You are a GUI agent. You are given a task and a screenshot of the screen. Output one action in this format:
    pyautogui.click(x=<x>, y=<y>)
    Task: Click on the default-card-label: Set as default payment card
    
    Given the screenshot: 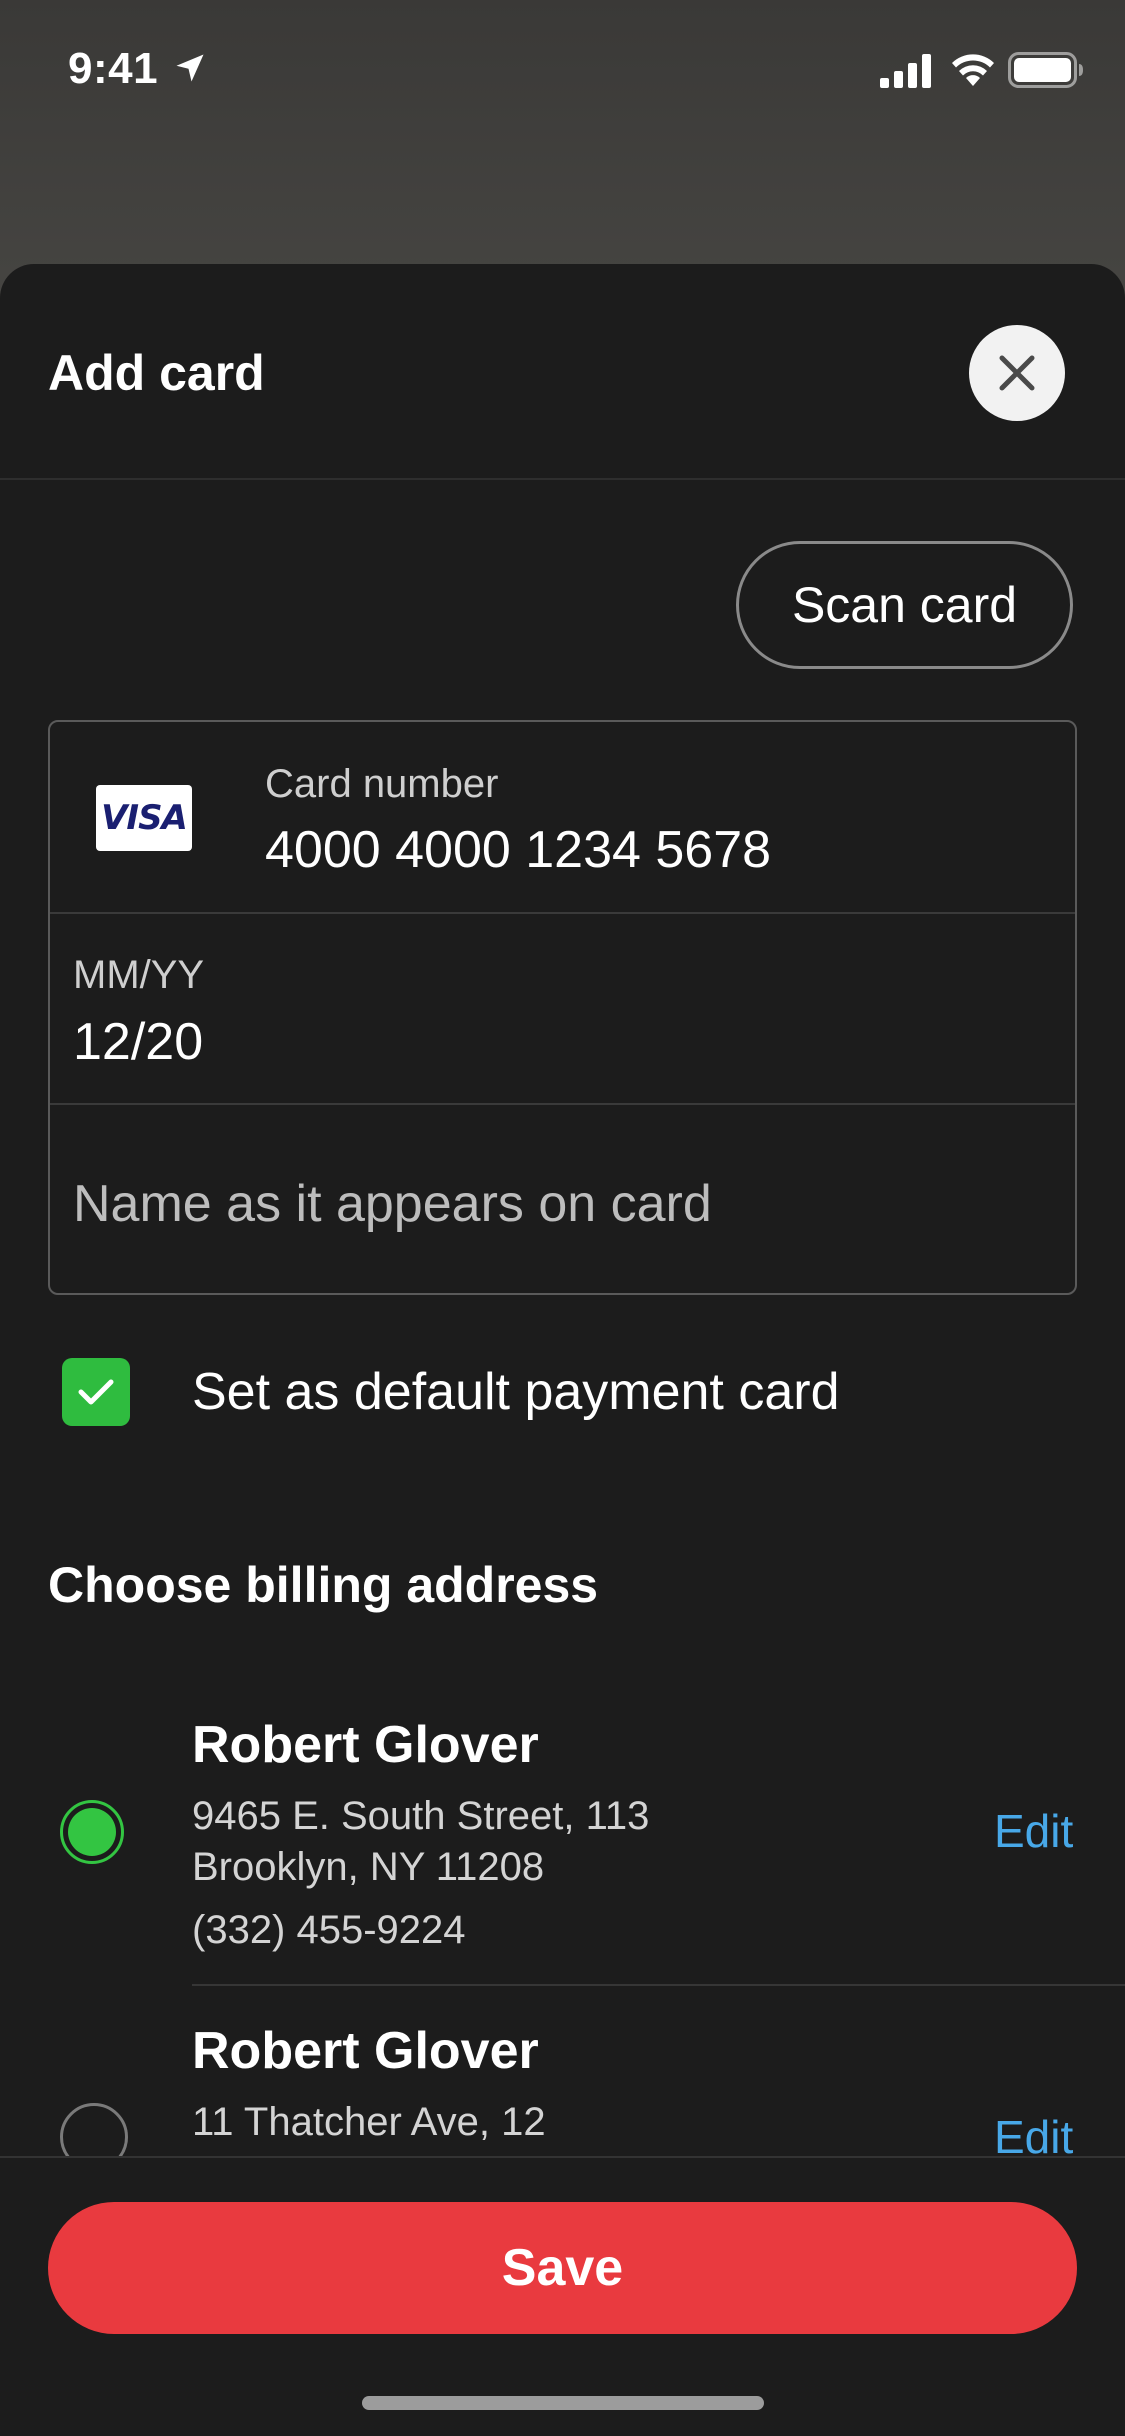 What is the action you would take?
    pyautogui.click(x=516, y=1392)
    